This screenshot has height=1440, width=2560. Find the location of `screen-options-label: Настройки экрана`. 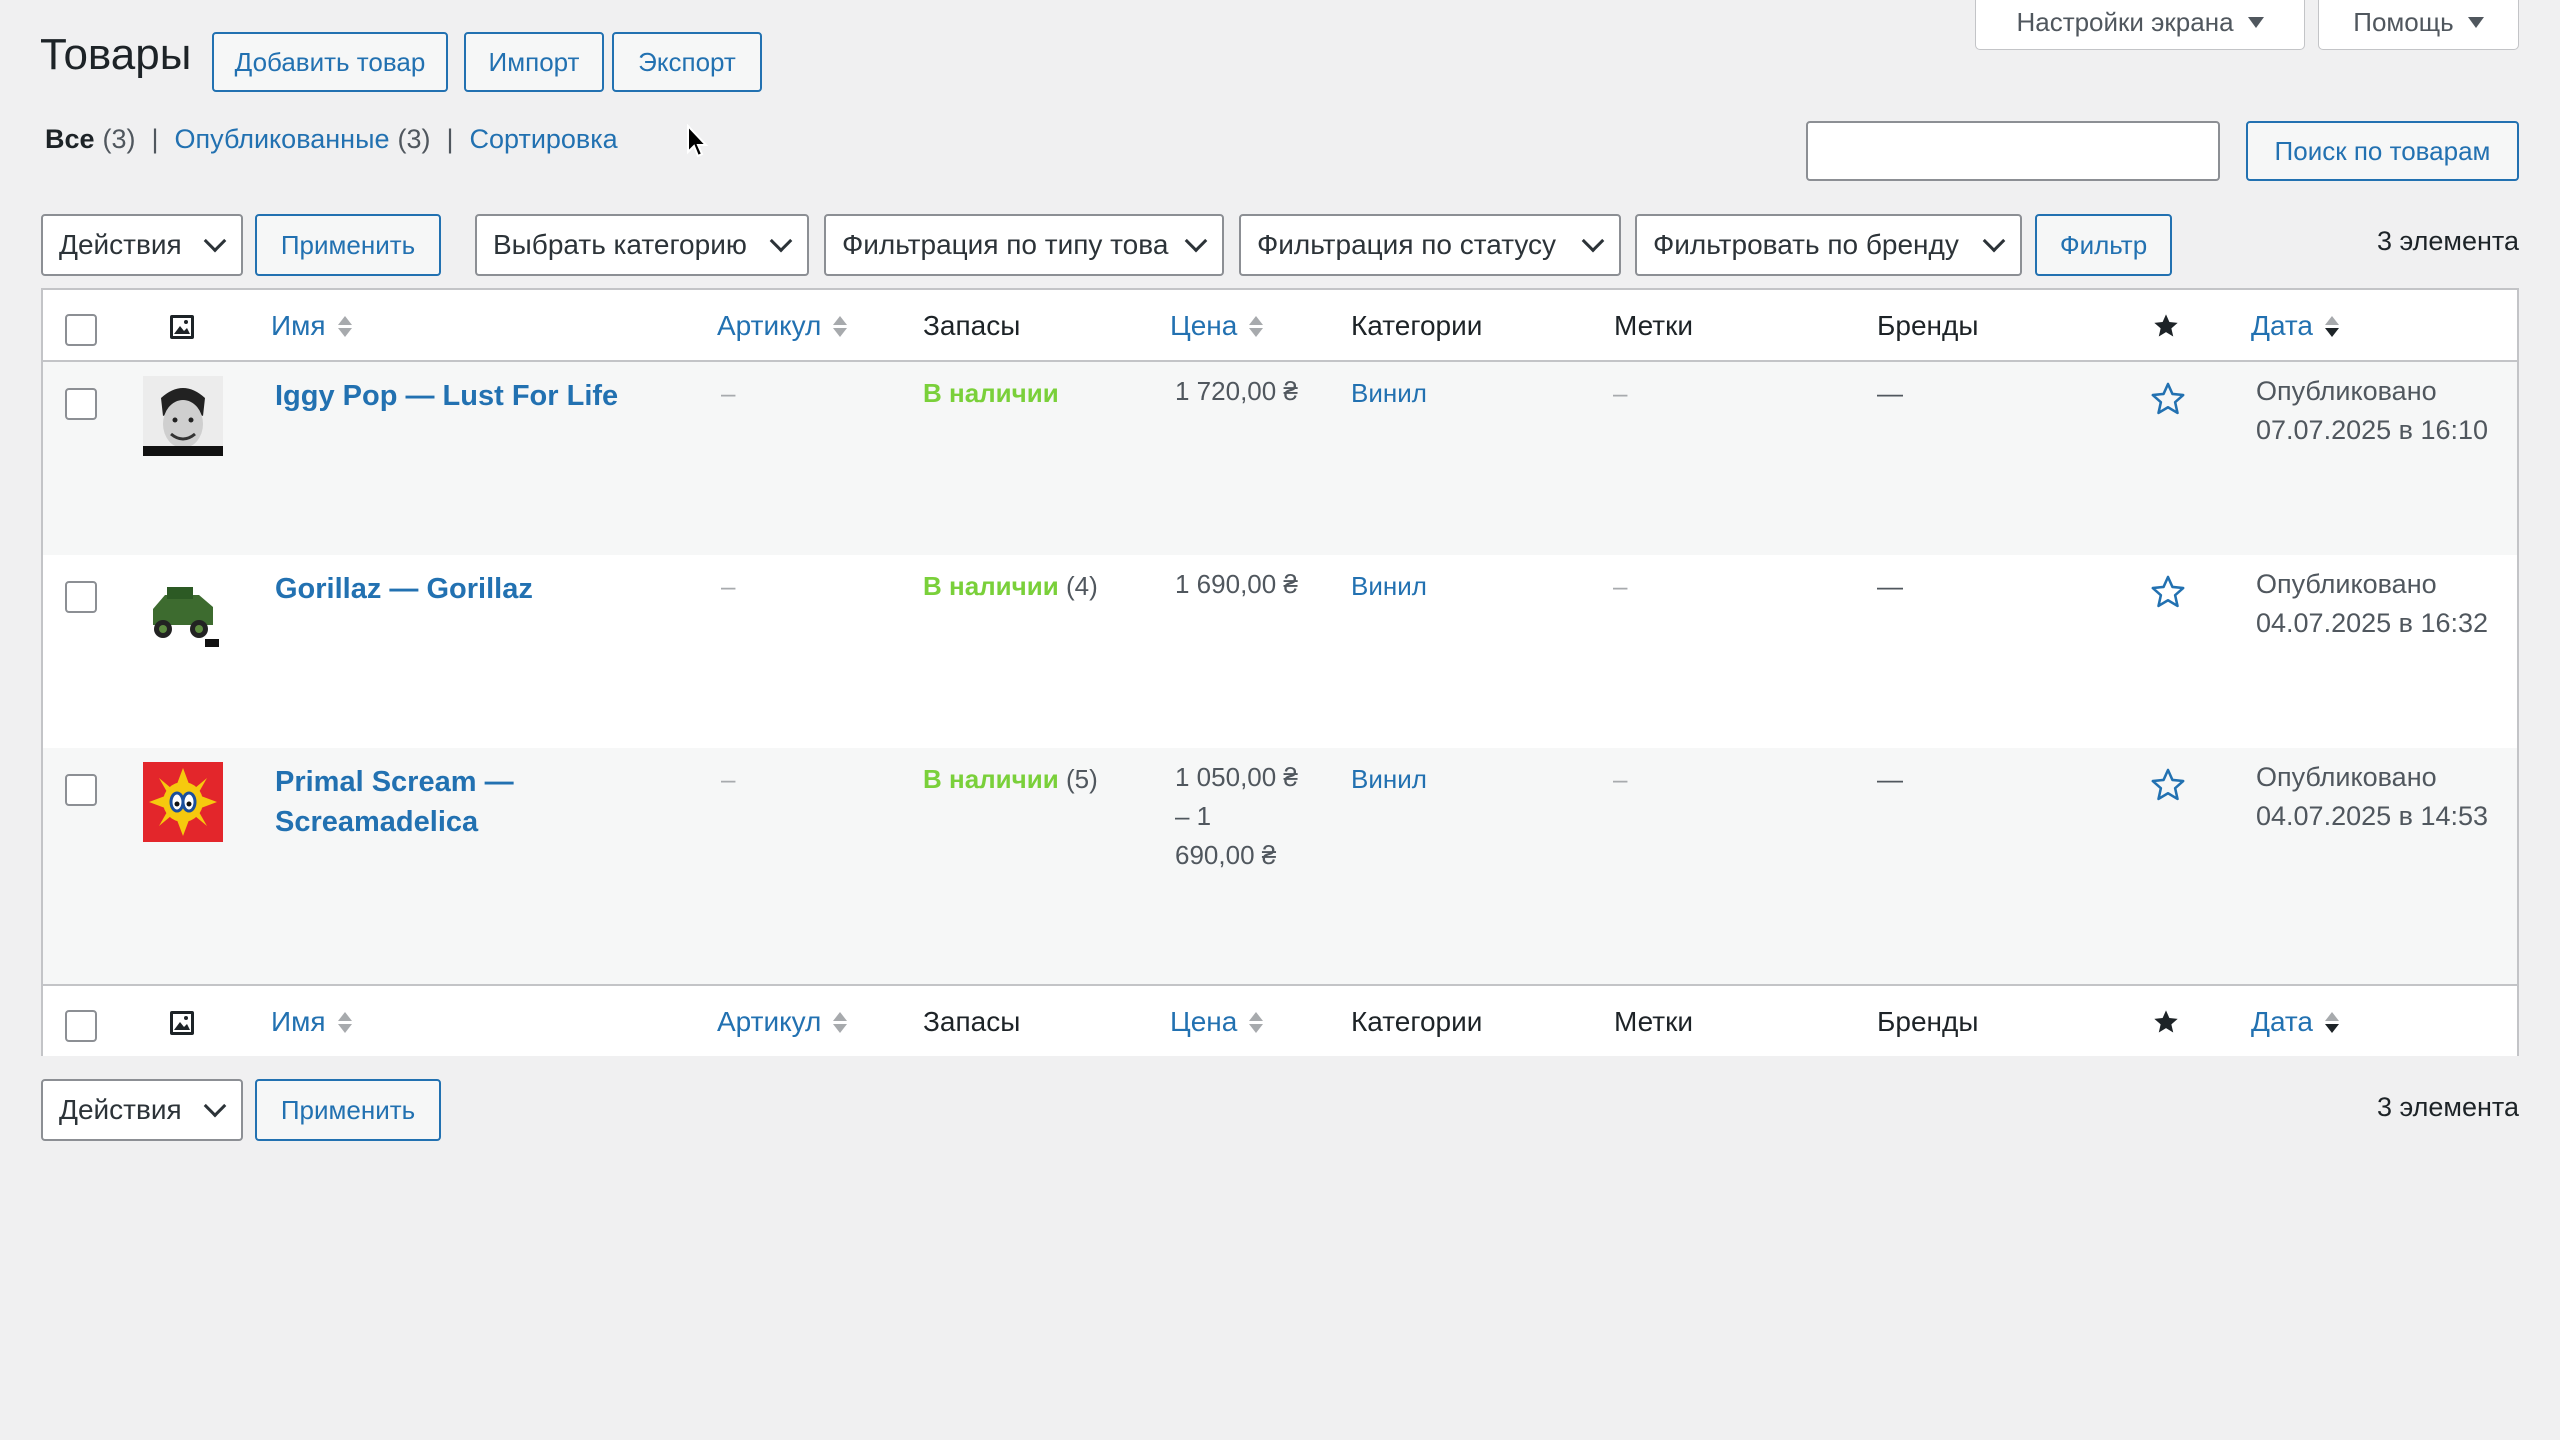

screen-options-label: Настройки экрана is located at coordinates (2125, 22).